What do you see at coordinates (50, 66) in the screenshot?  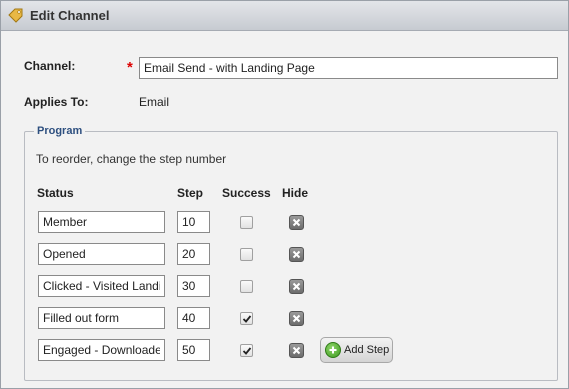 I see `channel-label: Channel:` at bounding box center [50, 66].